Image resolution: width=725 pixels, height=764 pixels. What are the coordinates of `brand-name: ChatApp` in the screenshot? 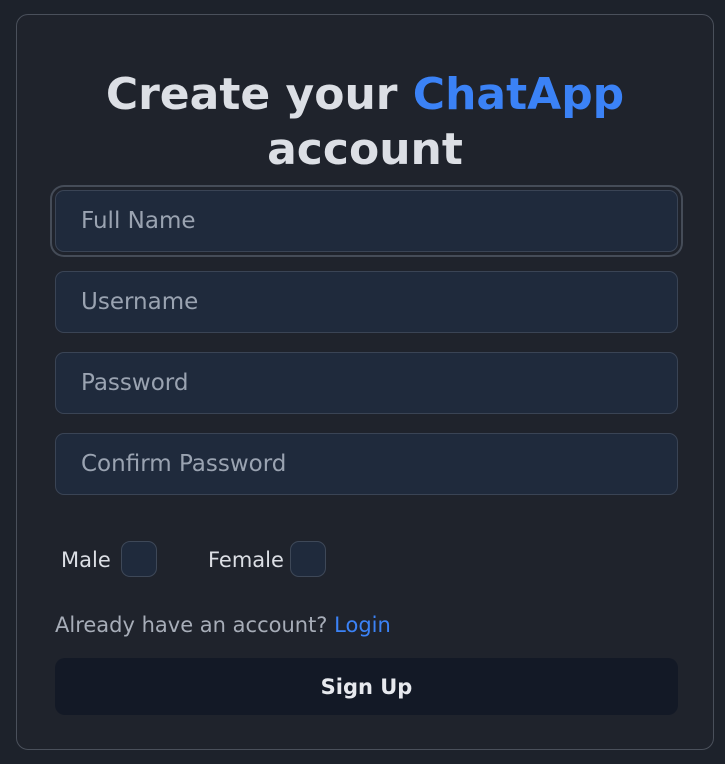 It's located at (518, 94).